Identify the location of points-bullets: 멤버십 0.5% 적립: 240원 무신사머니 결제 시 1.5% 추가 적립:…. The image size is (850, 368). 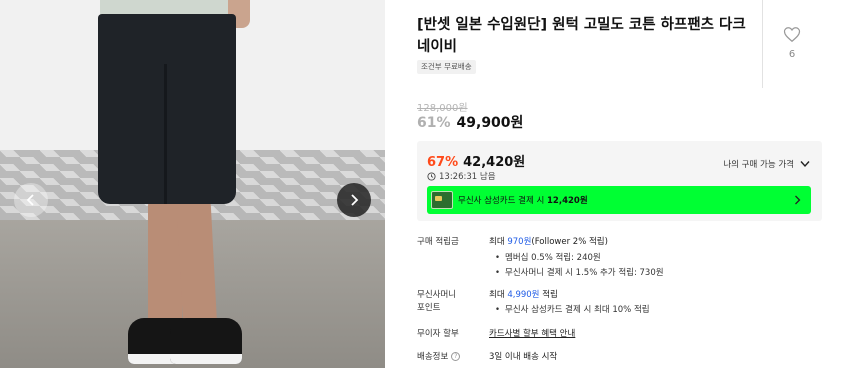
(579, 266).